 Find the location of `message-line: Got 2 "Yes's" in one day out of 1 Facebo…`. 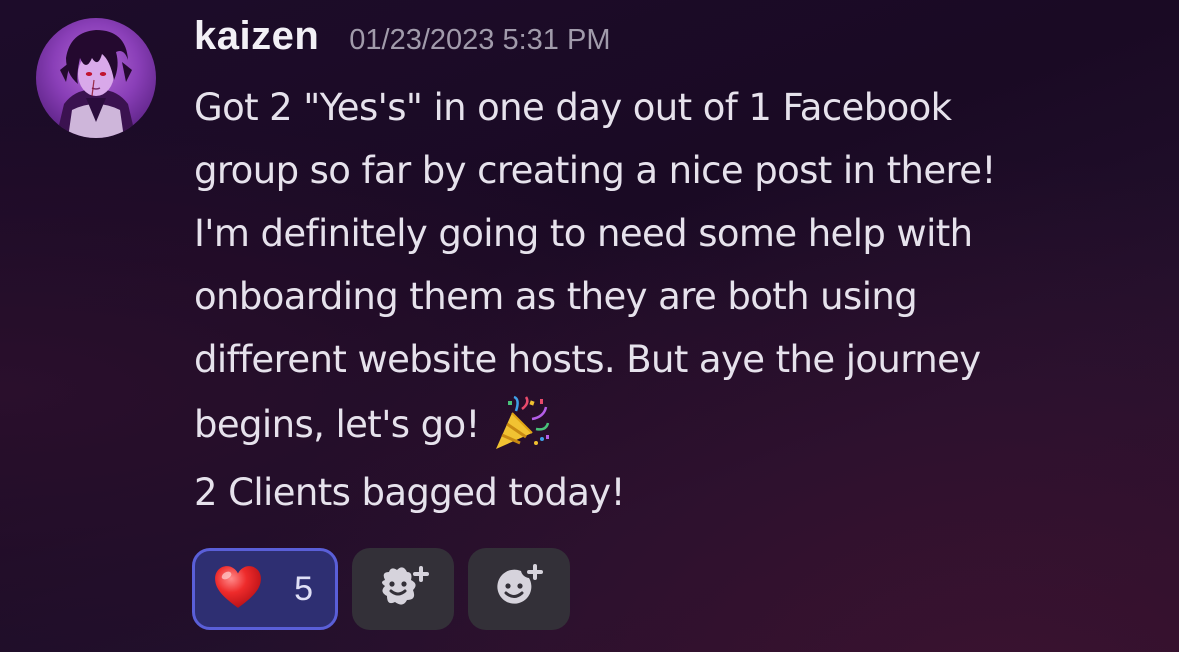

message-line: Got 2 "Yes's" in one day out of 1 Facebo… is located at coordinates (573, 107).